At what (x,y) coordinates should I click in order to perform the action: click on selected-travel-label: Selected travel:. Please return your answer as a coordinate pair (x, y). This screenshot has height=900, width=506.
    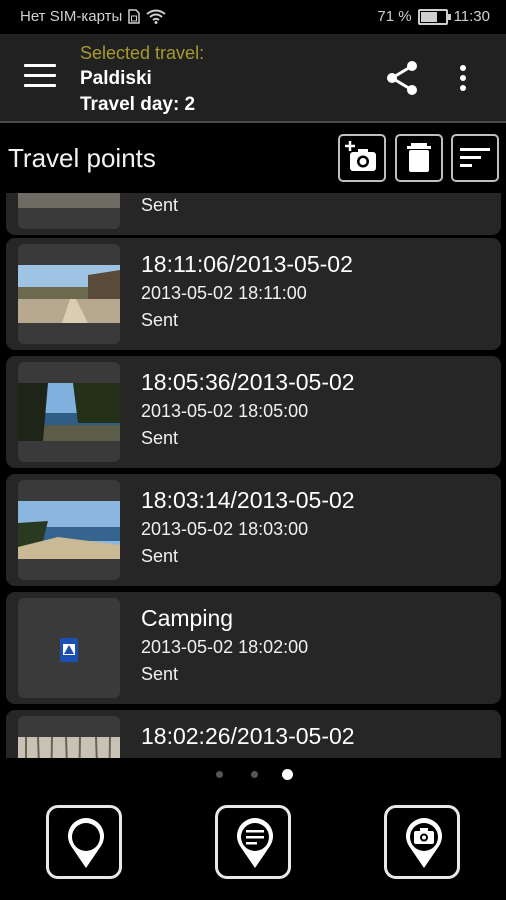
    Looking at the image, I should click on (142, 53).